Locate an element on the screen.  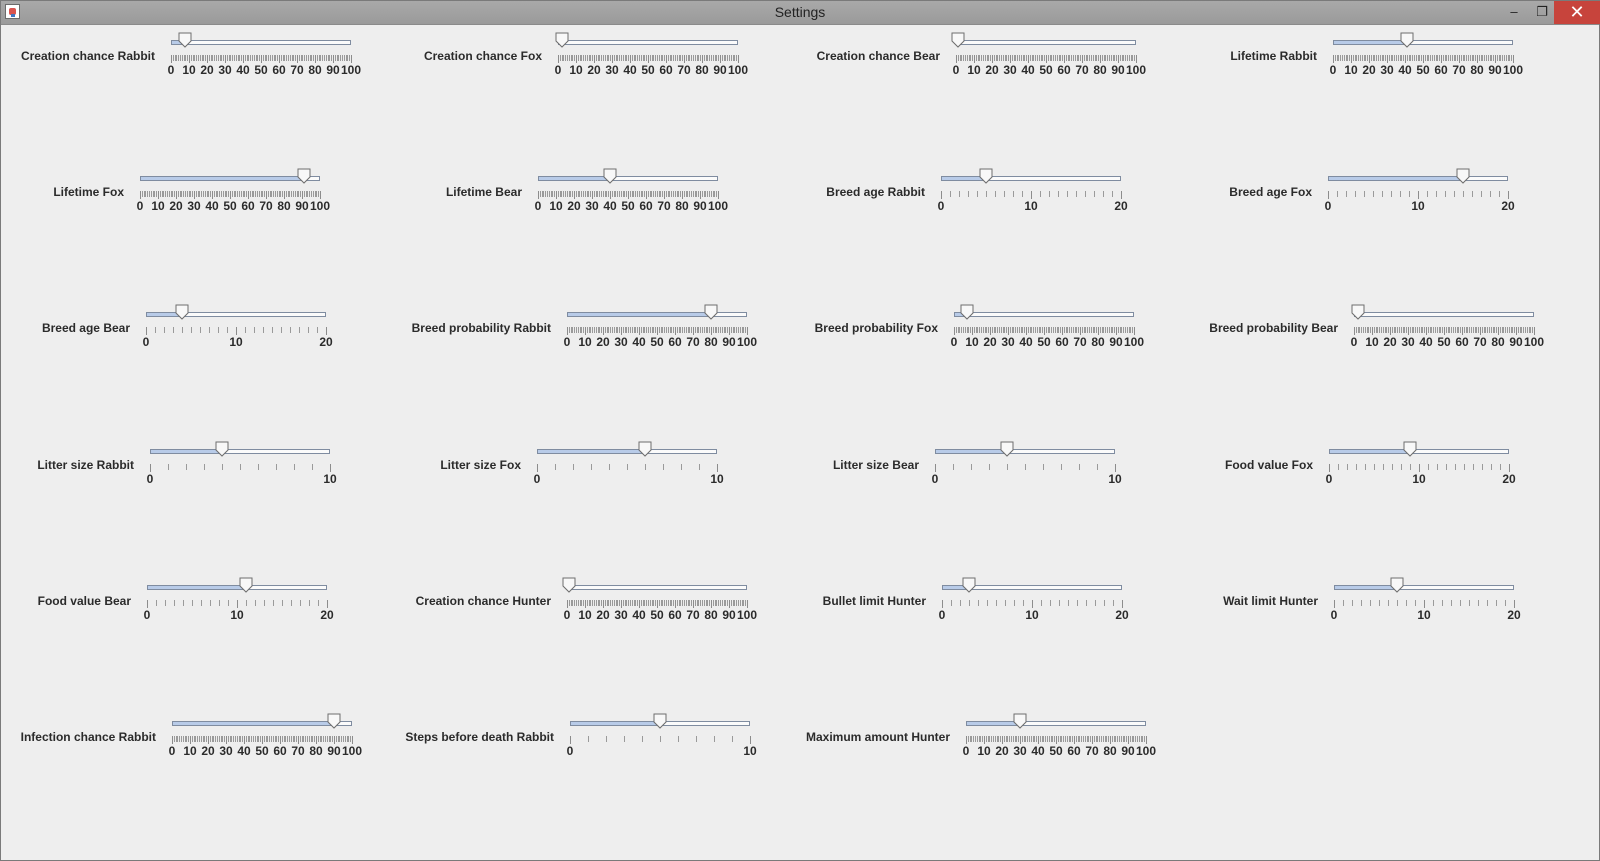
creation-chance-hunter-slider: 0 10 20 30 40 50 60 70 80 90 100 is located at coordinates (659, 602).